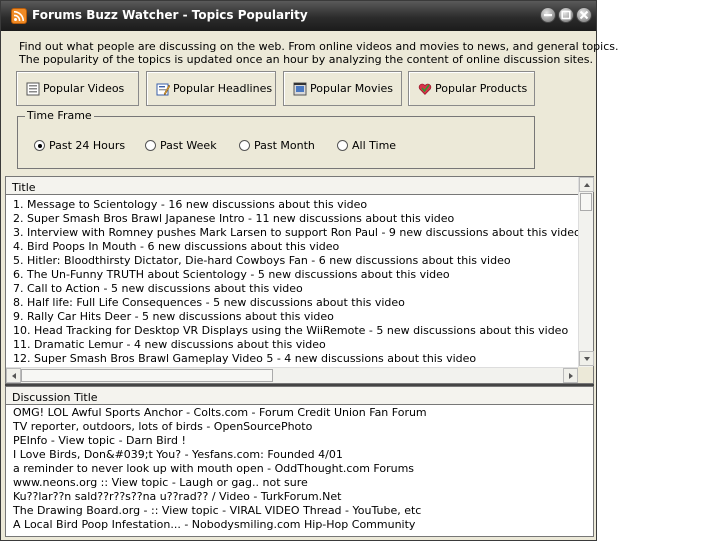 The height and width of the screenshot is (560, 720). I want to click on heart-icon, so click(425, 89).